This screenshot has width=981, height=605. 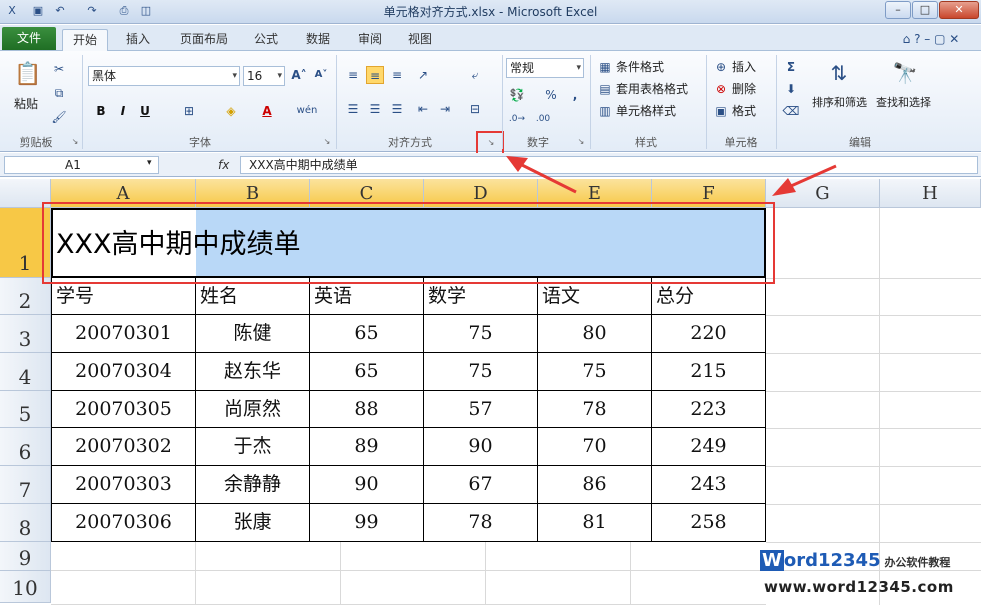 I want to click on paste-button: 粘贴, so click(x=26, y=103).